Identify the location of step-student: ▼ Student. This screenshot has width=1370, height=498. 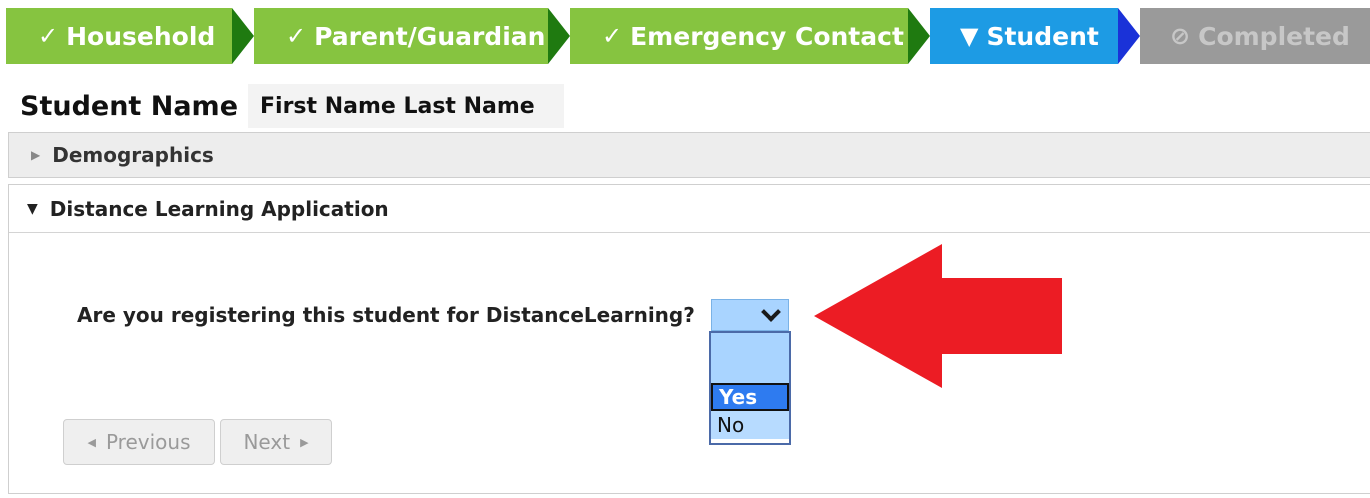
(1024, 36).